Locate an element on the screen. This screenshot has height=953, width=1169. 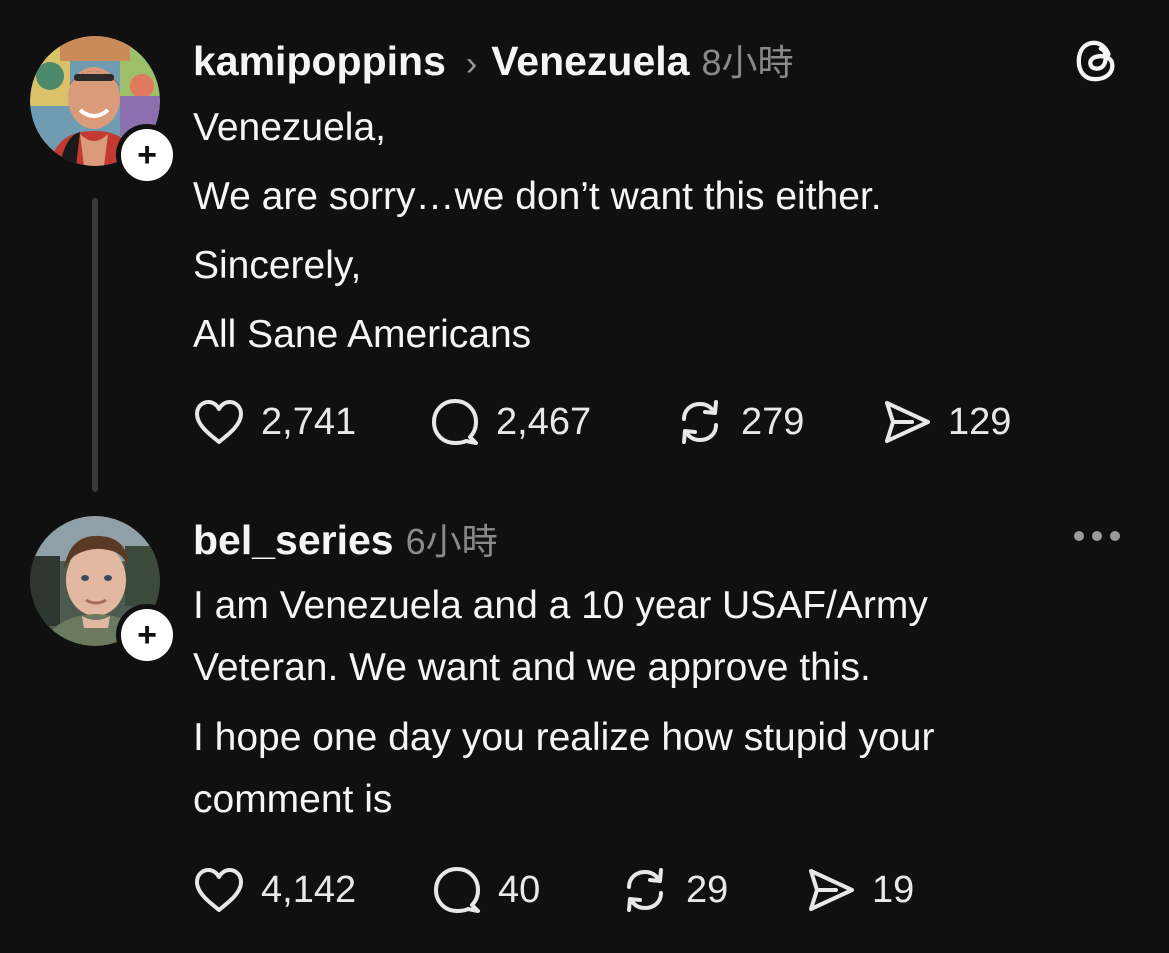
chevron-right-icon: › is located at coordinates (471, 64).